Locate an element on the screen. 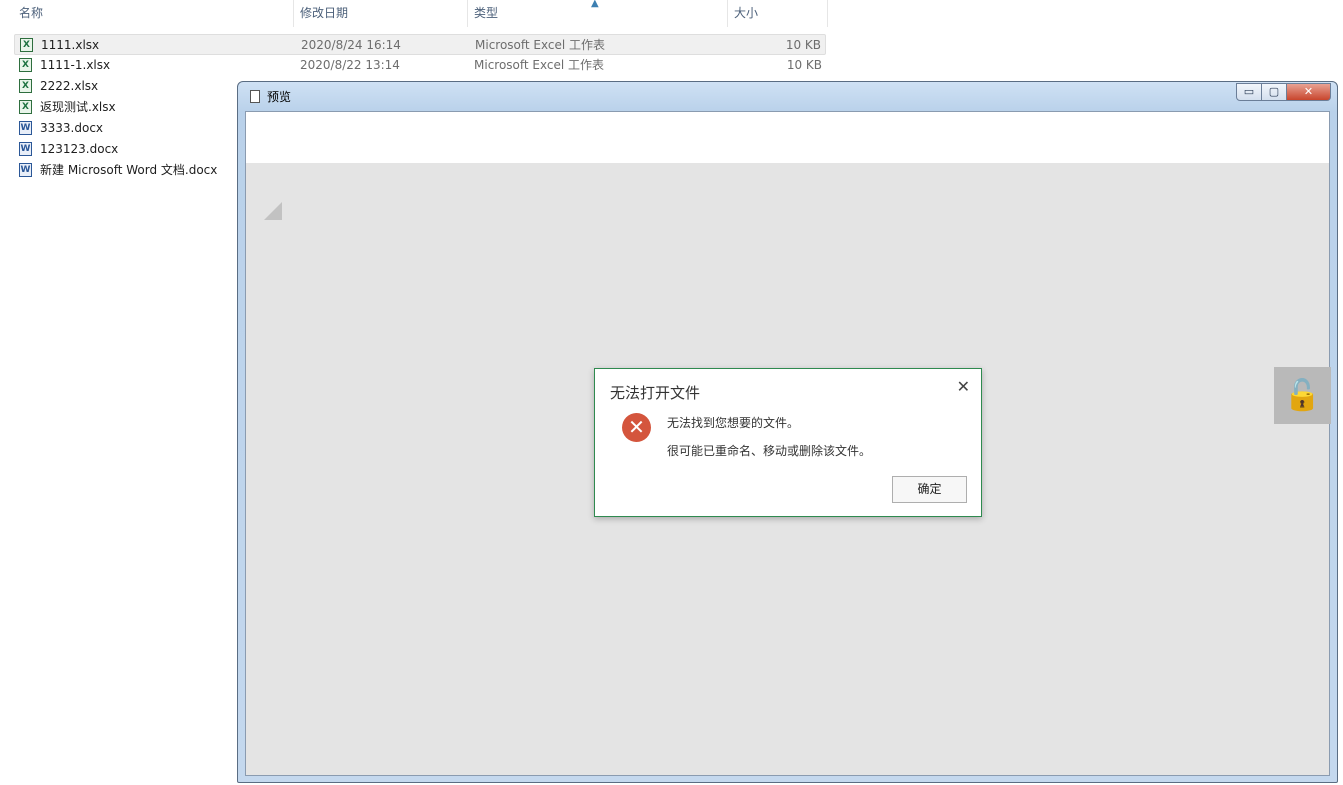  caption-buttons: ▭ ▢ ✕ is located at coordinates (1283, 92).